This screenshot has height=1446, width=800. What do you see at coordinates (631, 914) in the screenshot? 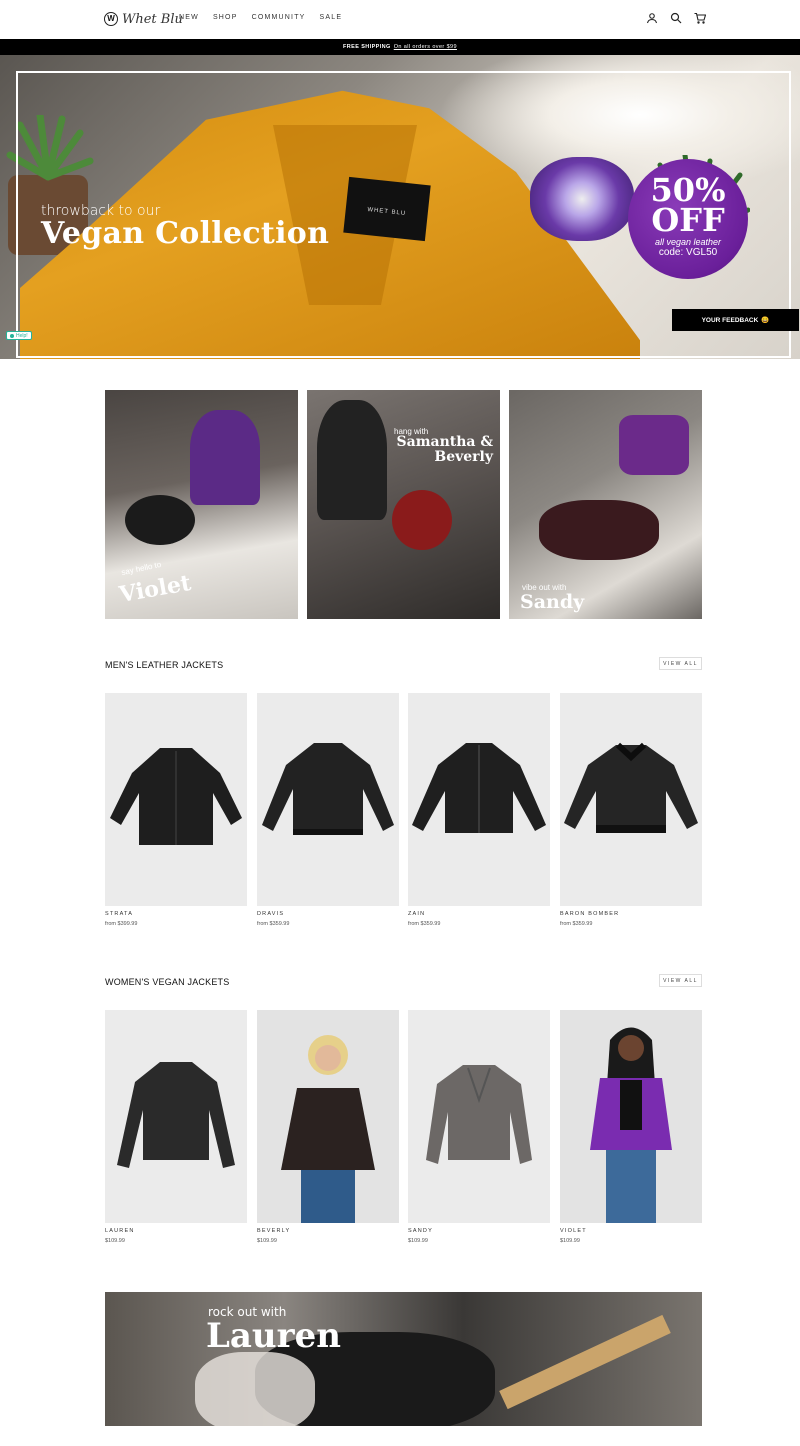
I see `product-name: BARON BOMBER` at bounding box center [631, 914].